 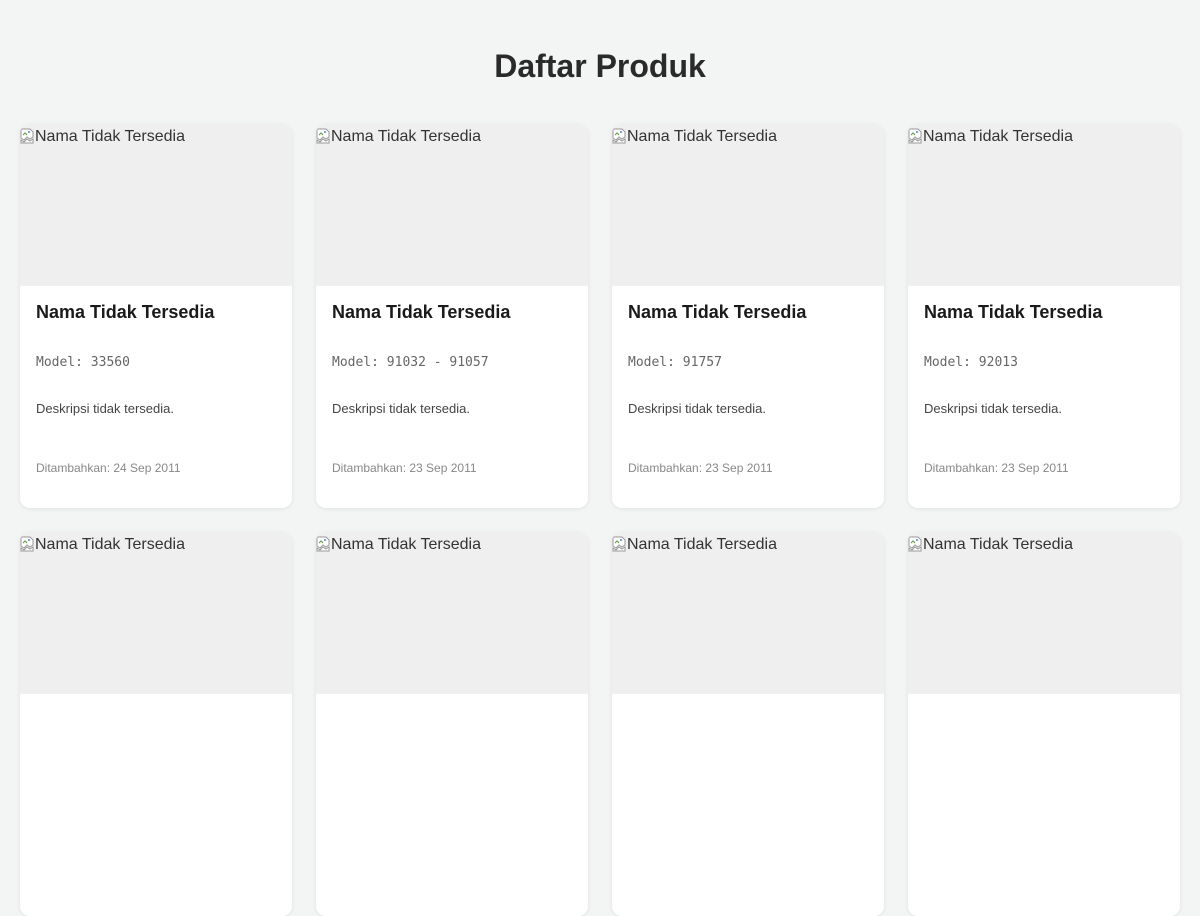 I want to click on product-model: Model: 33560, so click(x=83, y=362).